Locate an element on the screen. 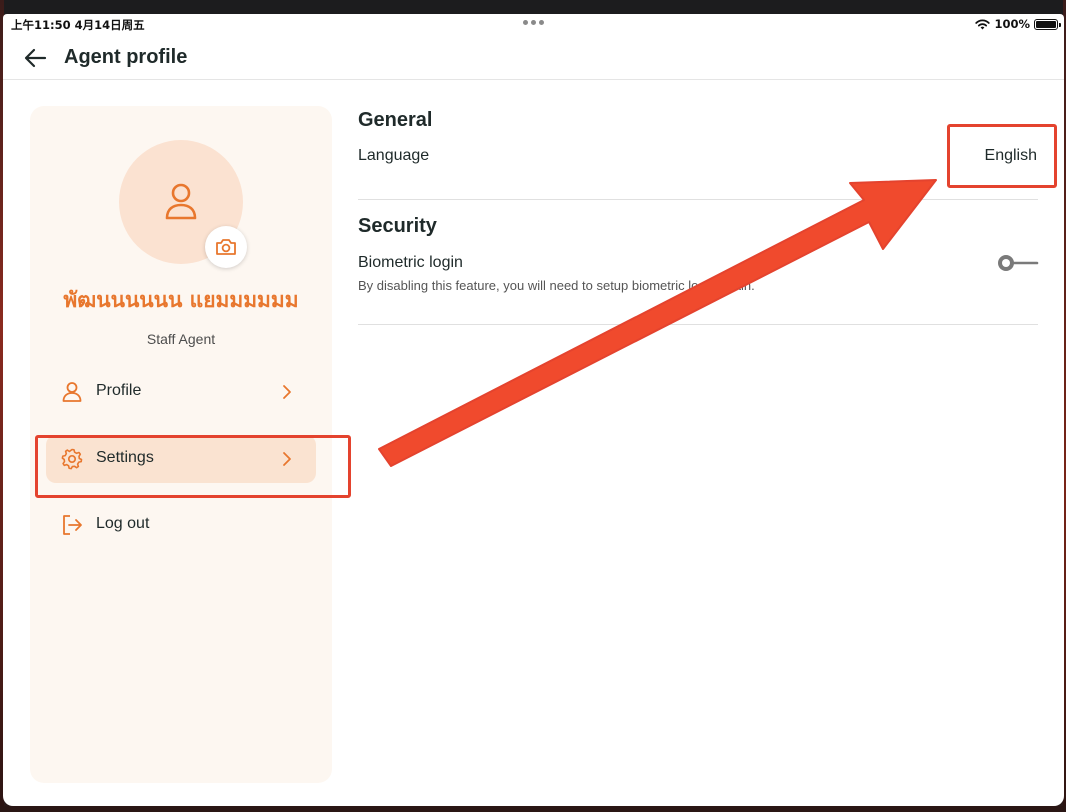  change-photo-button is located at coordinates (226, 247).